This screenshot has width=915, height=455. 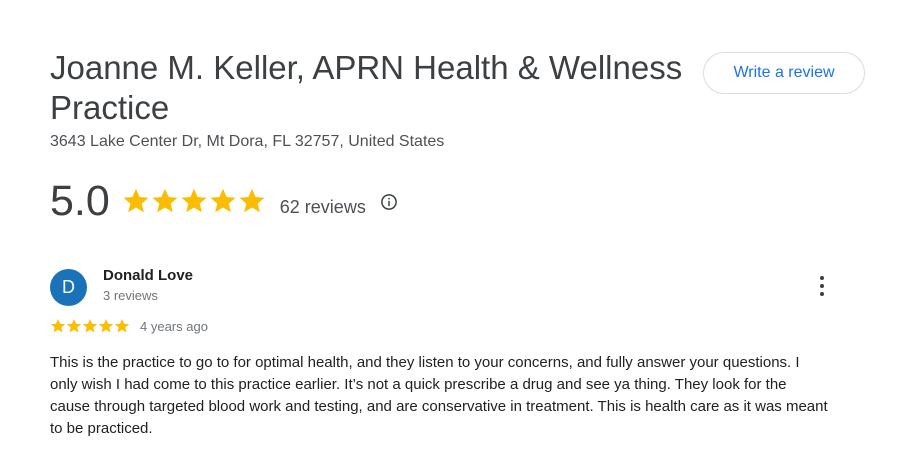 I want to click on info-icon, so click(x=389, y=202).